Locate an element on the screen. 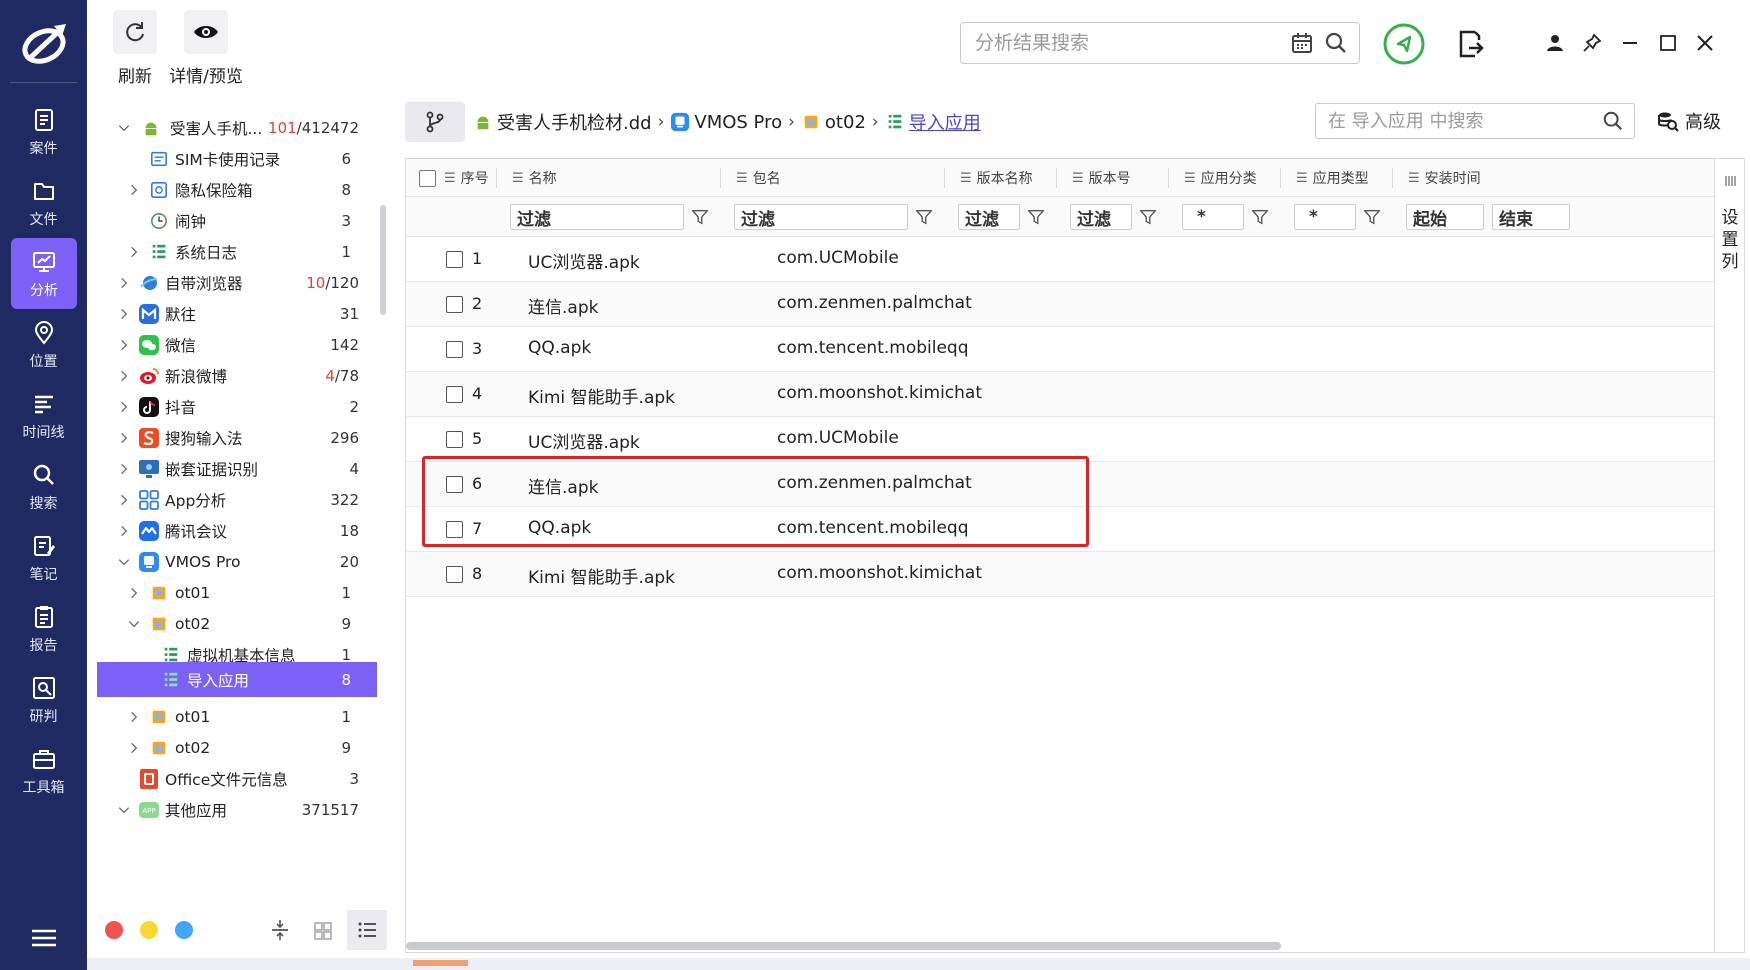  tree-scrollbar is located at coordinates (383, 260).